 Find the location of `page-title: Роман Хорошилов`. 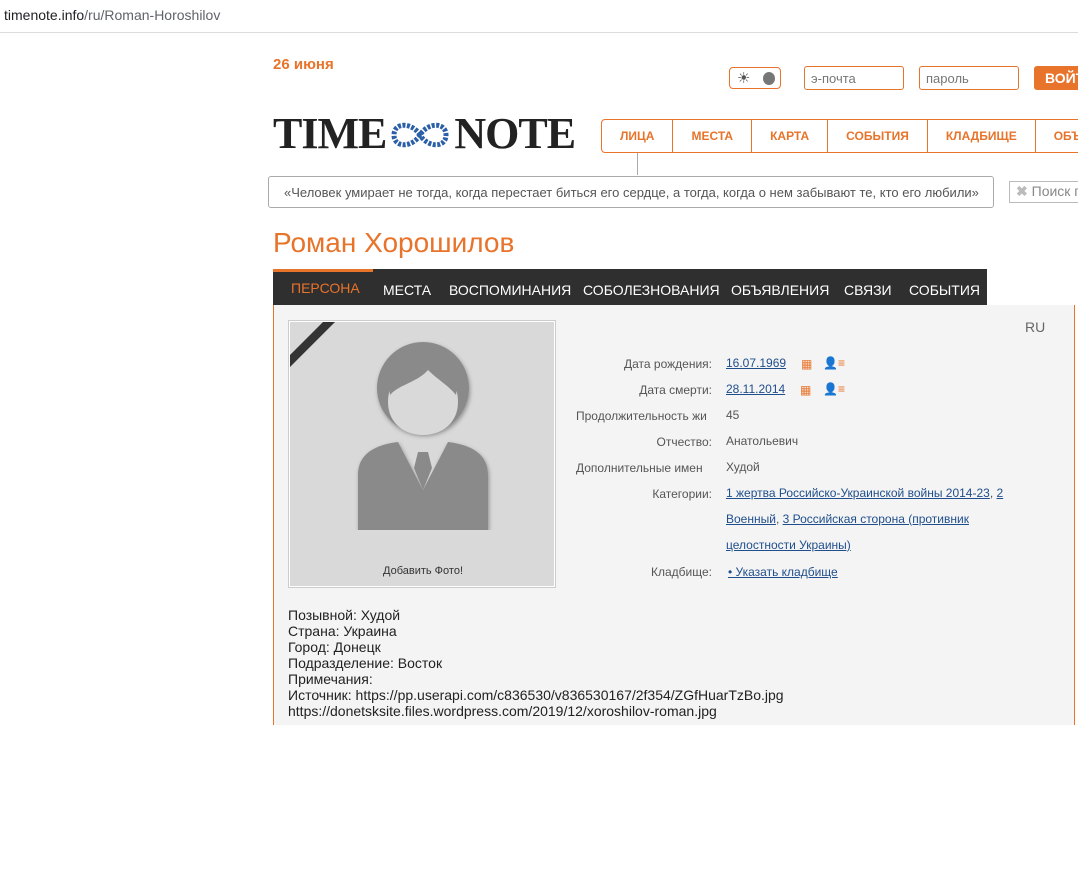

page-title: Роман Хорошилов is located at coordinates (394, 242).